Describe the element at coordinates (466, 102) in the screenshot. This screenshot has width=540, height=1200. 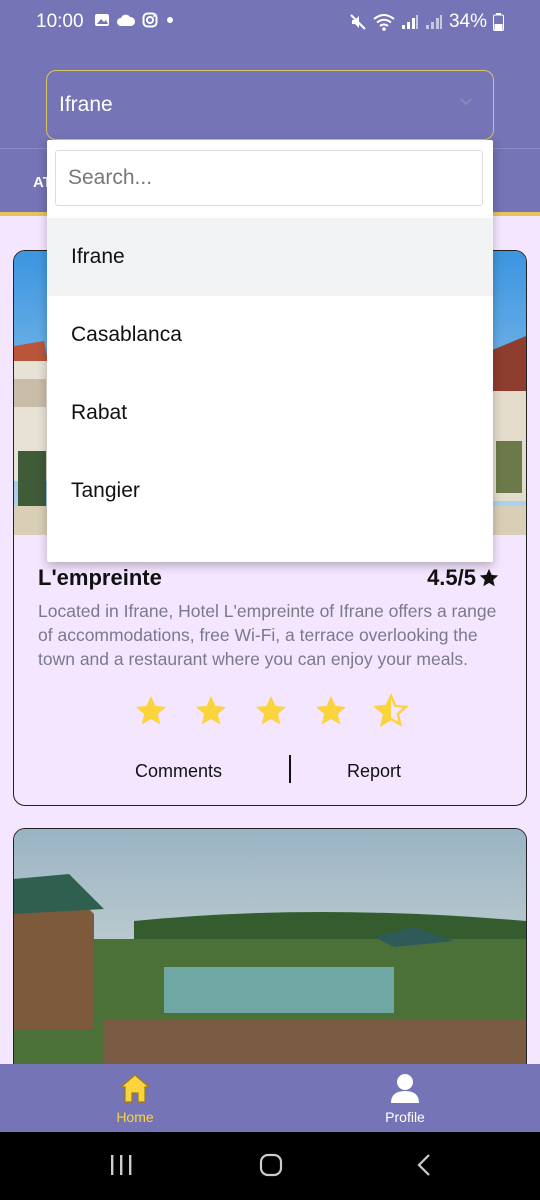
I see `chevron-down-icon` at that location.